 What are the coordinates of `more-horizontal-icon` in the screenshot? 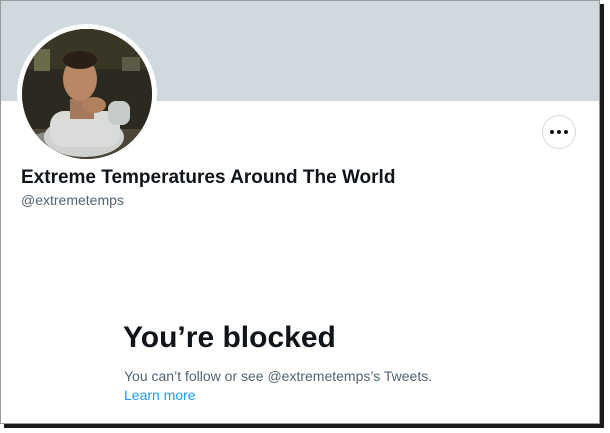 It's located at (559, 132).